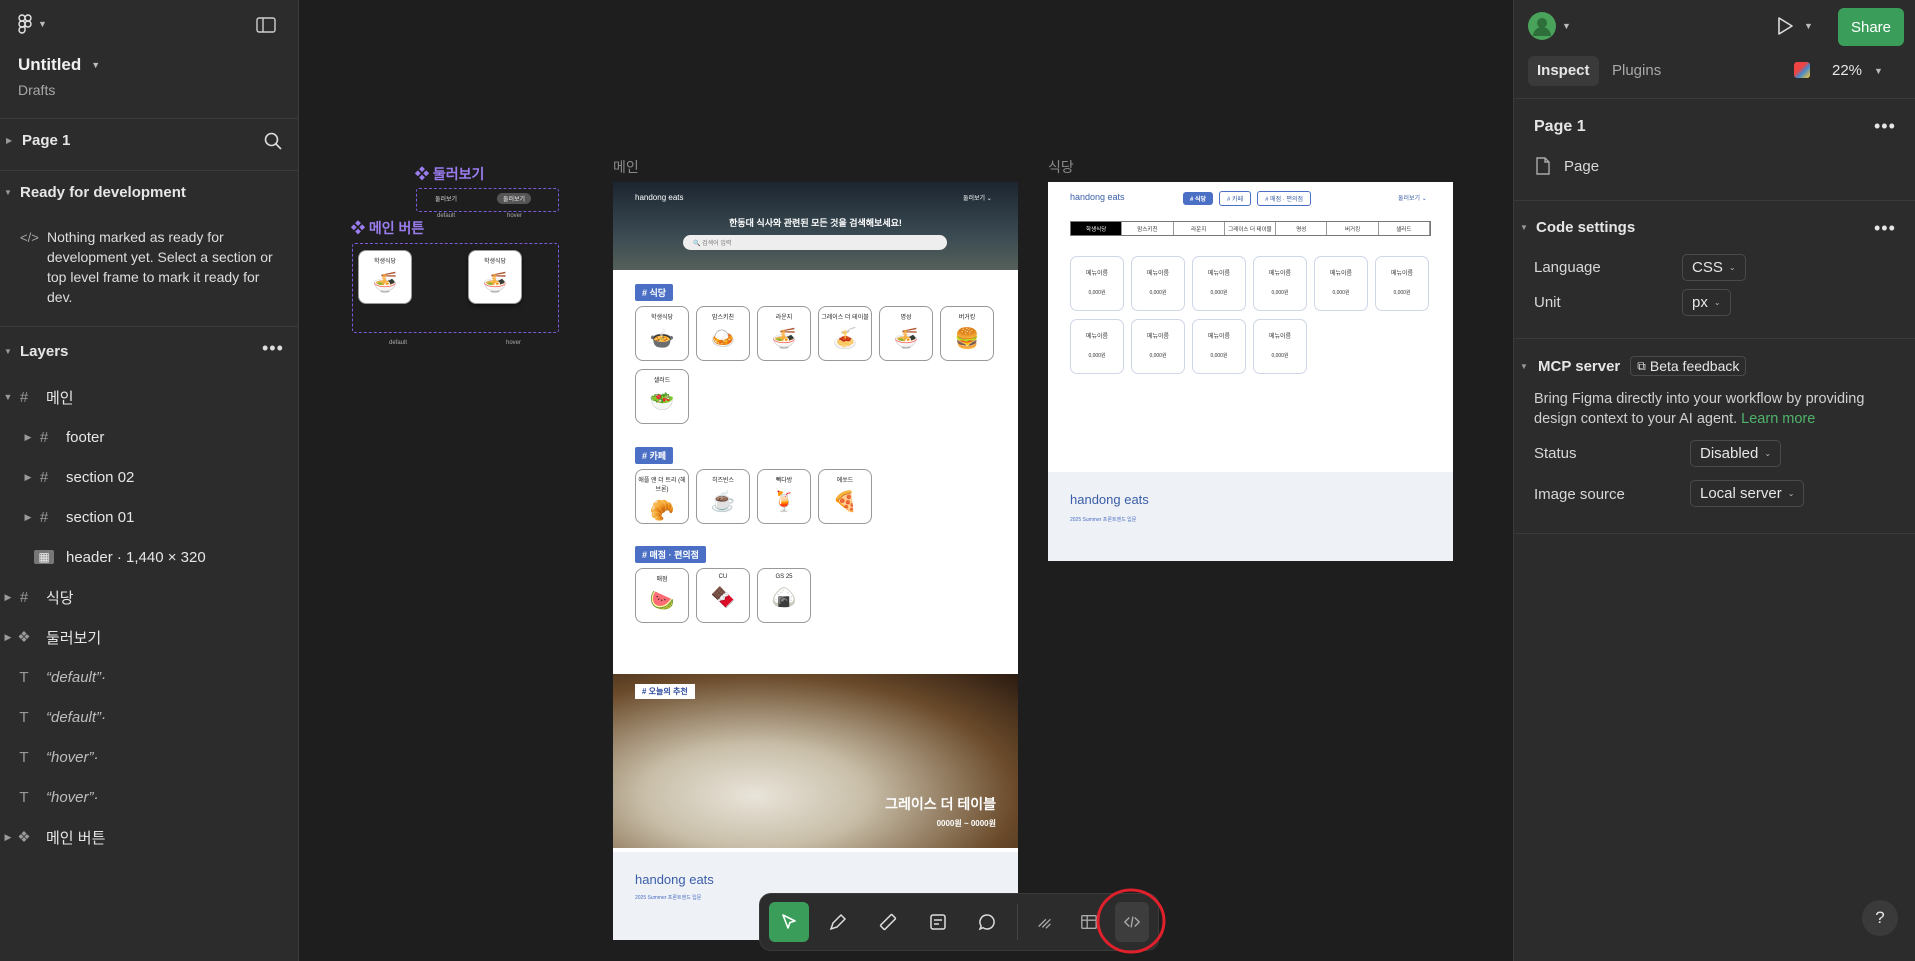 The image size is (1915, 961). What do you see at coordinates (1567, 166) in the screenshot?
I see `page-item: Page` at bounding box center [1567, 166].